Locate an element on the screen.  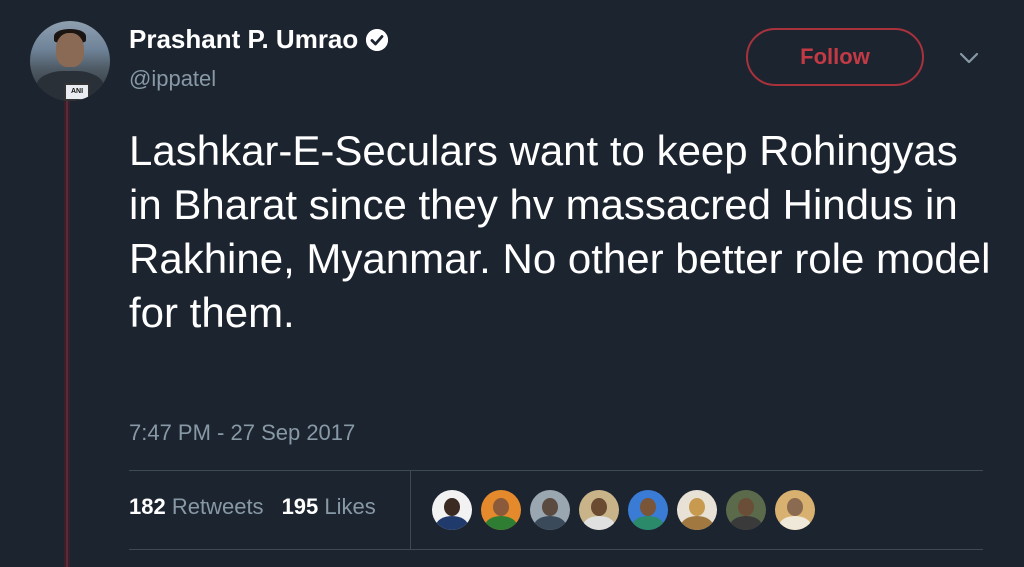
chevron-down-icon is located at coordinates (969, 58).